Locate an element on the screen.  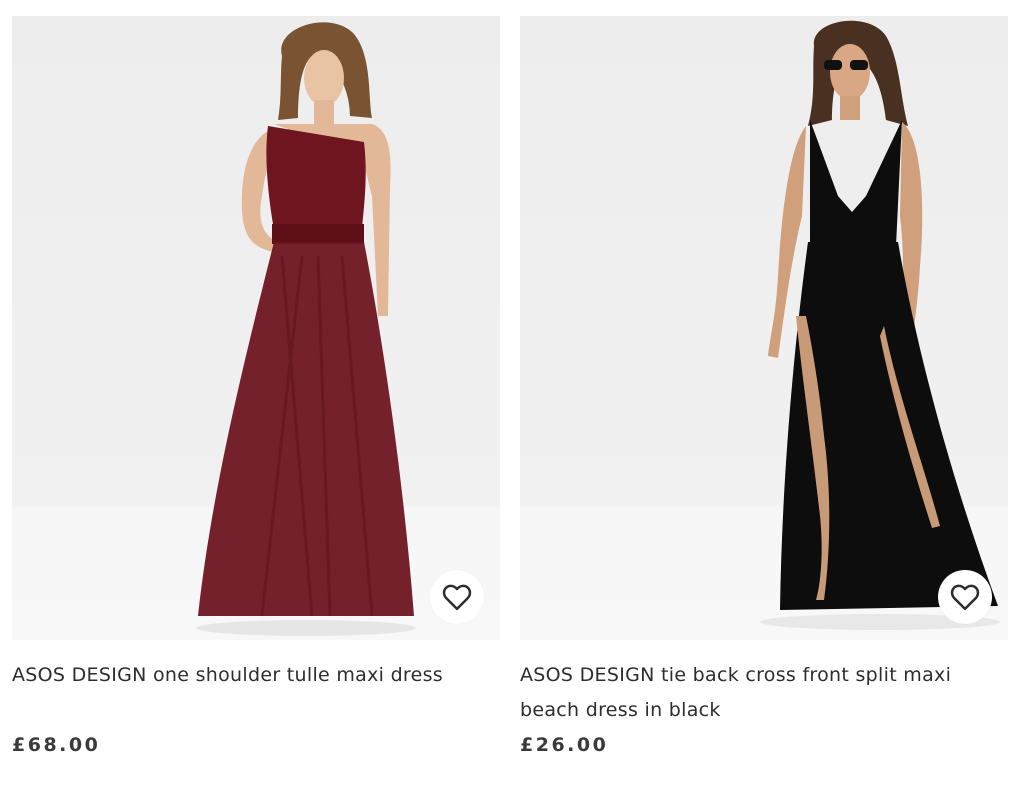
product-price: £68.00 is located at coordinates (56, 745).